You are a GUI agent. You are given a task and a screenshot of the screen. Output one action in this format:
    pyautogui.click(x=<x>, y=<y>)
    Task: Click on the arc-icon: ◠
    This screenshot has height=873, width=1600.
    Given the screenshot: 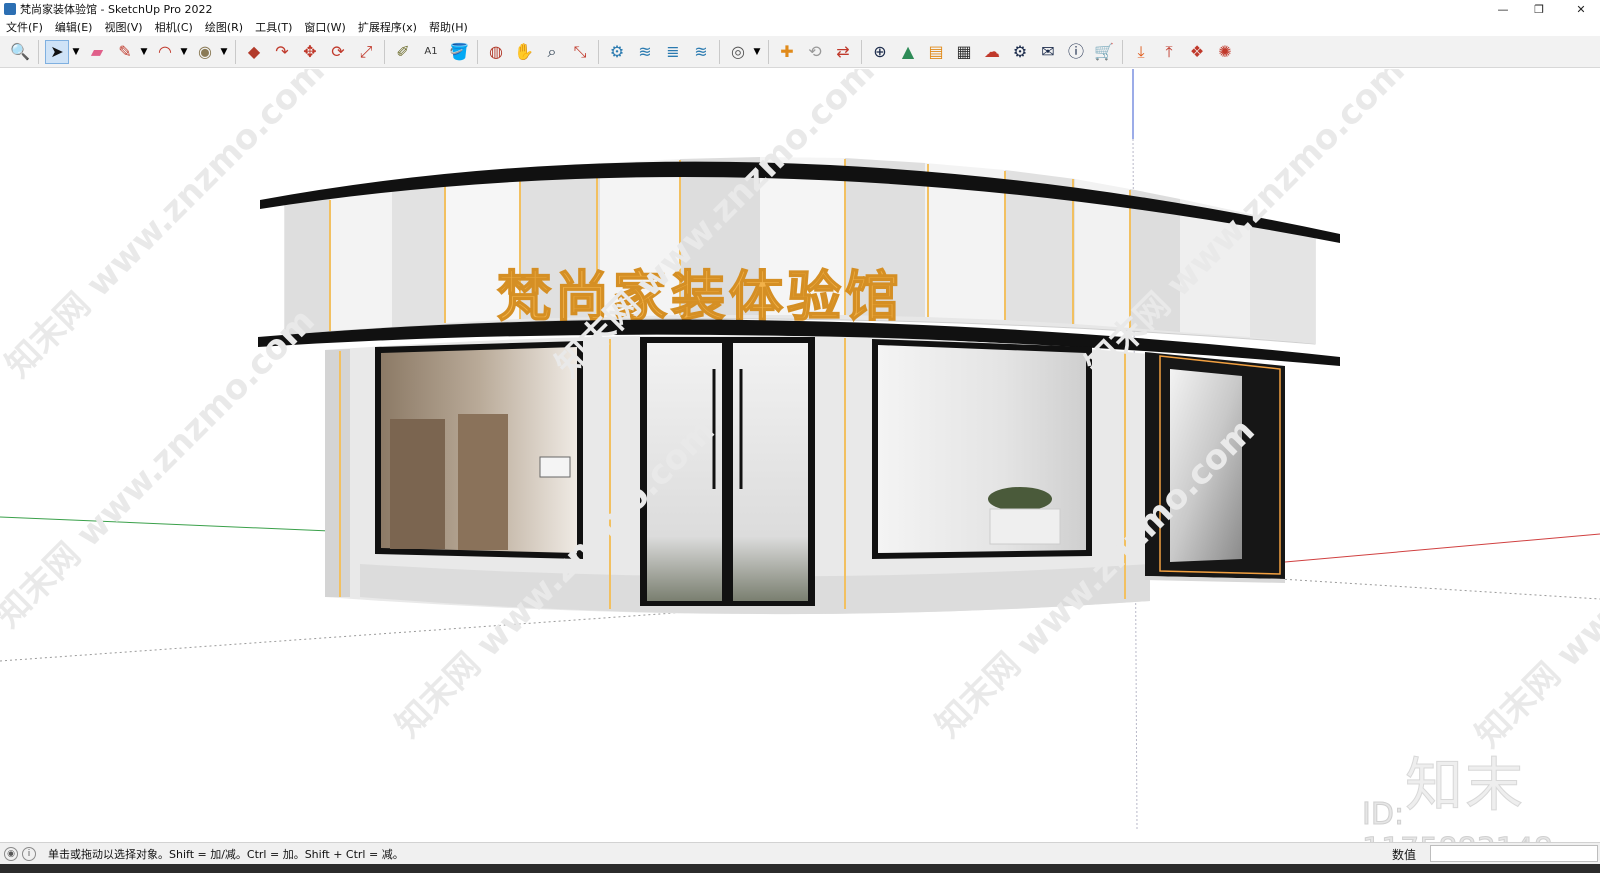 What is the action you would take?
    pyautogui.click(x=165, y=52)
    